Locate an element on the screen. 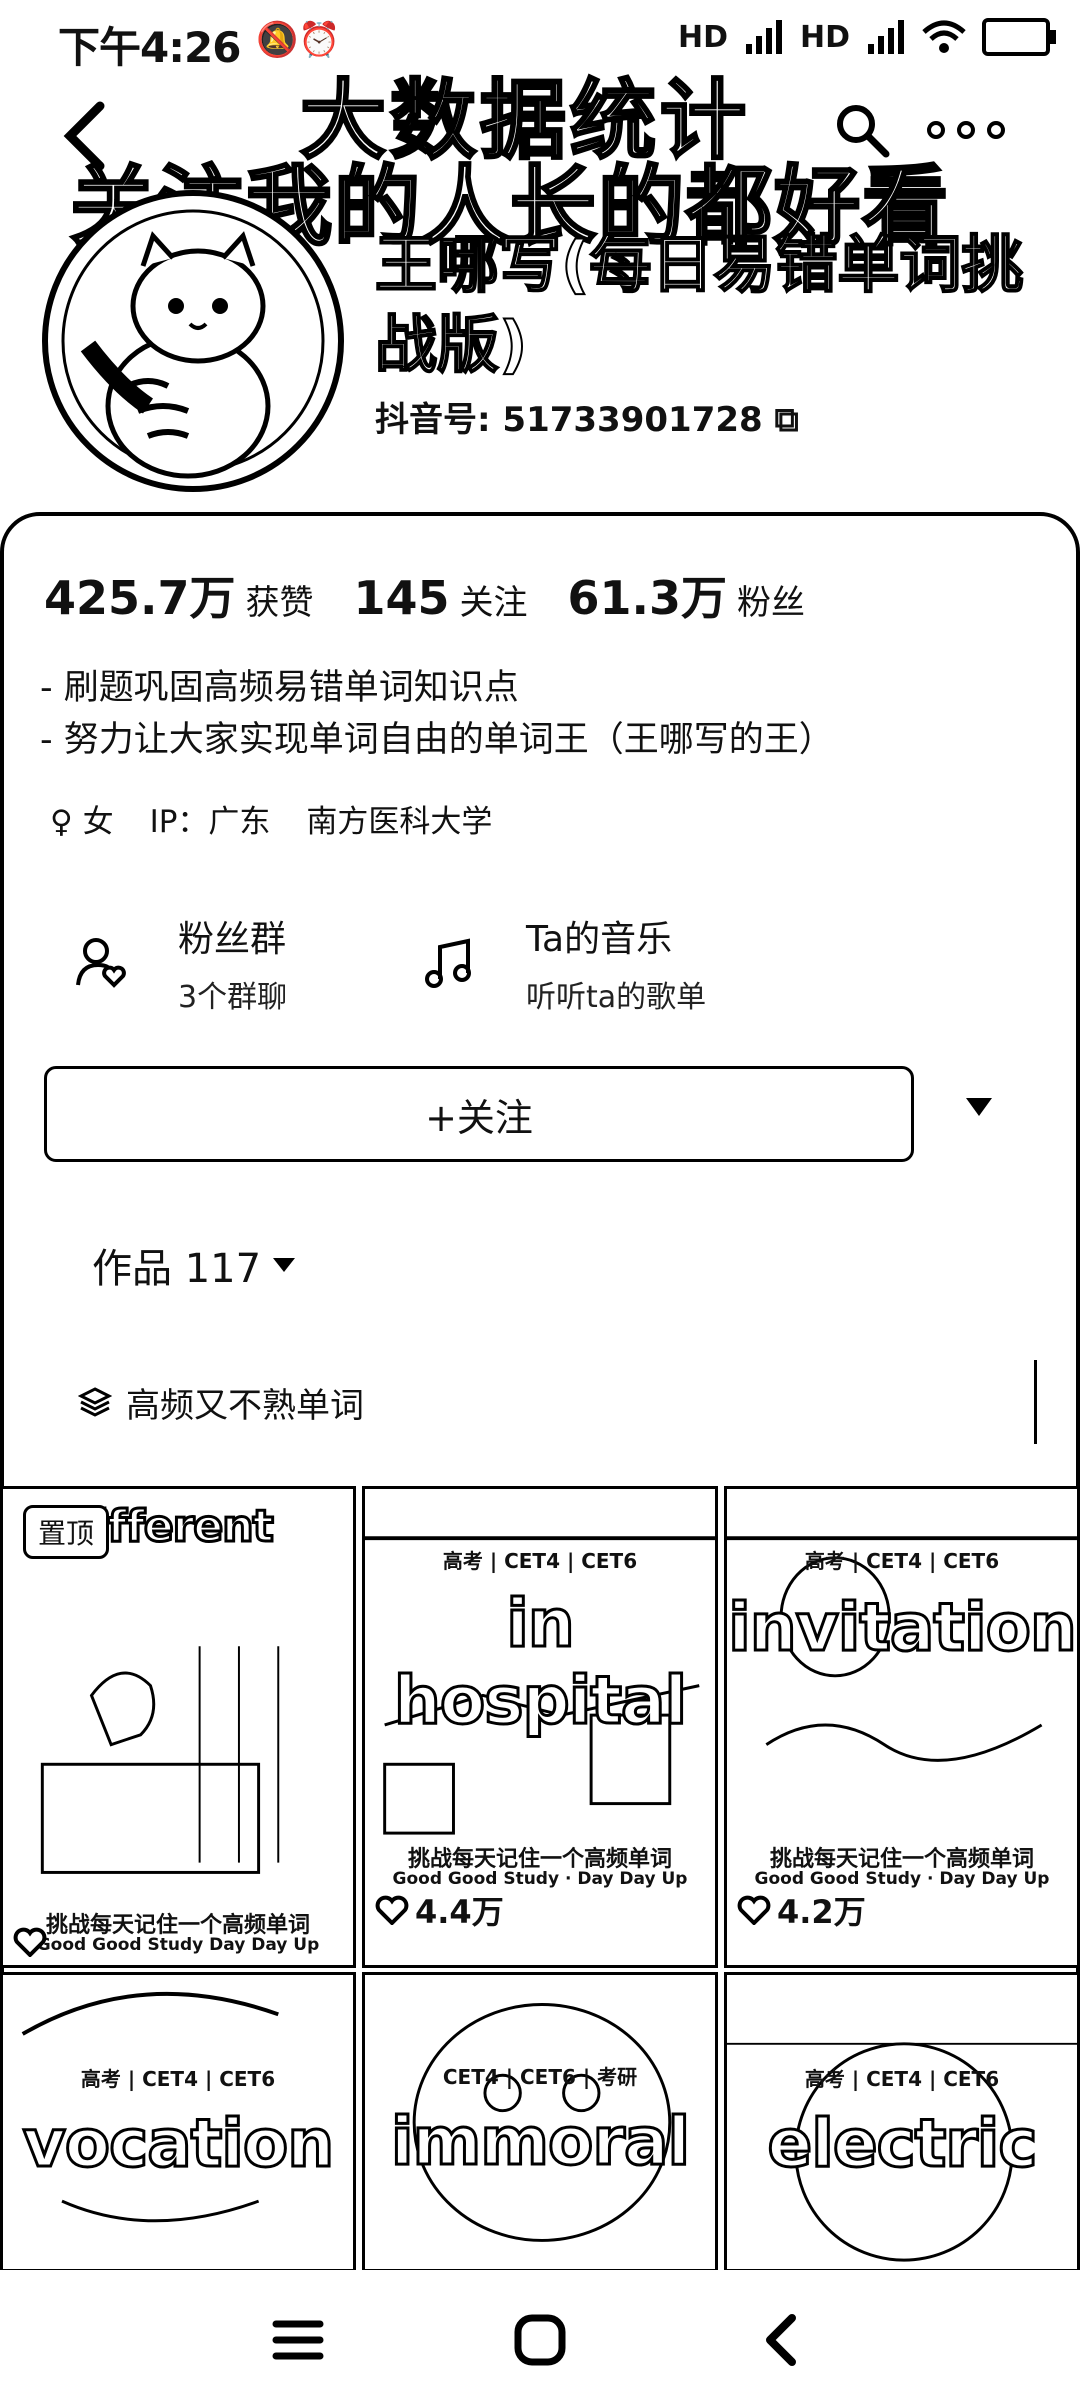  video-word: invitation is located at coordinates (902, 1628).